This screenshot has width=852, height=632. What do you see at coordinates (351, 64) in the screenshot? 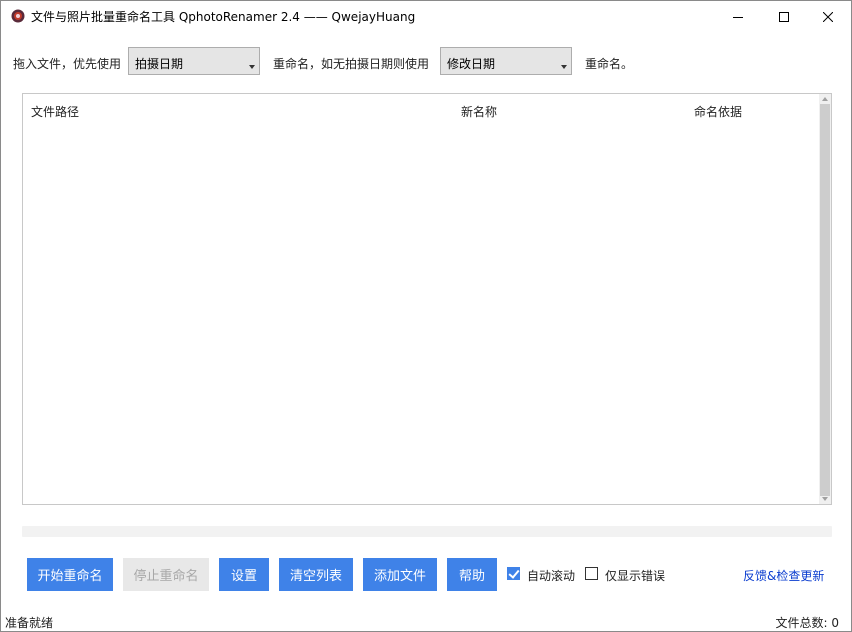
I see `fallback-label: 重命名，如无拍摄日期则使用` at bounding box center [351, 64].